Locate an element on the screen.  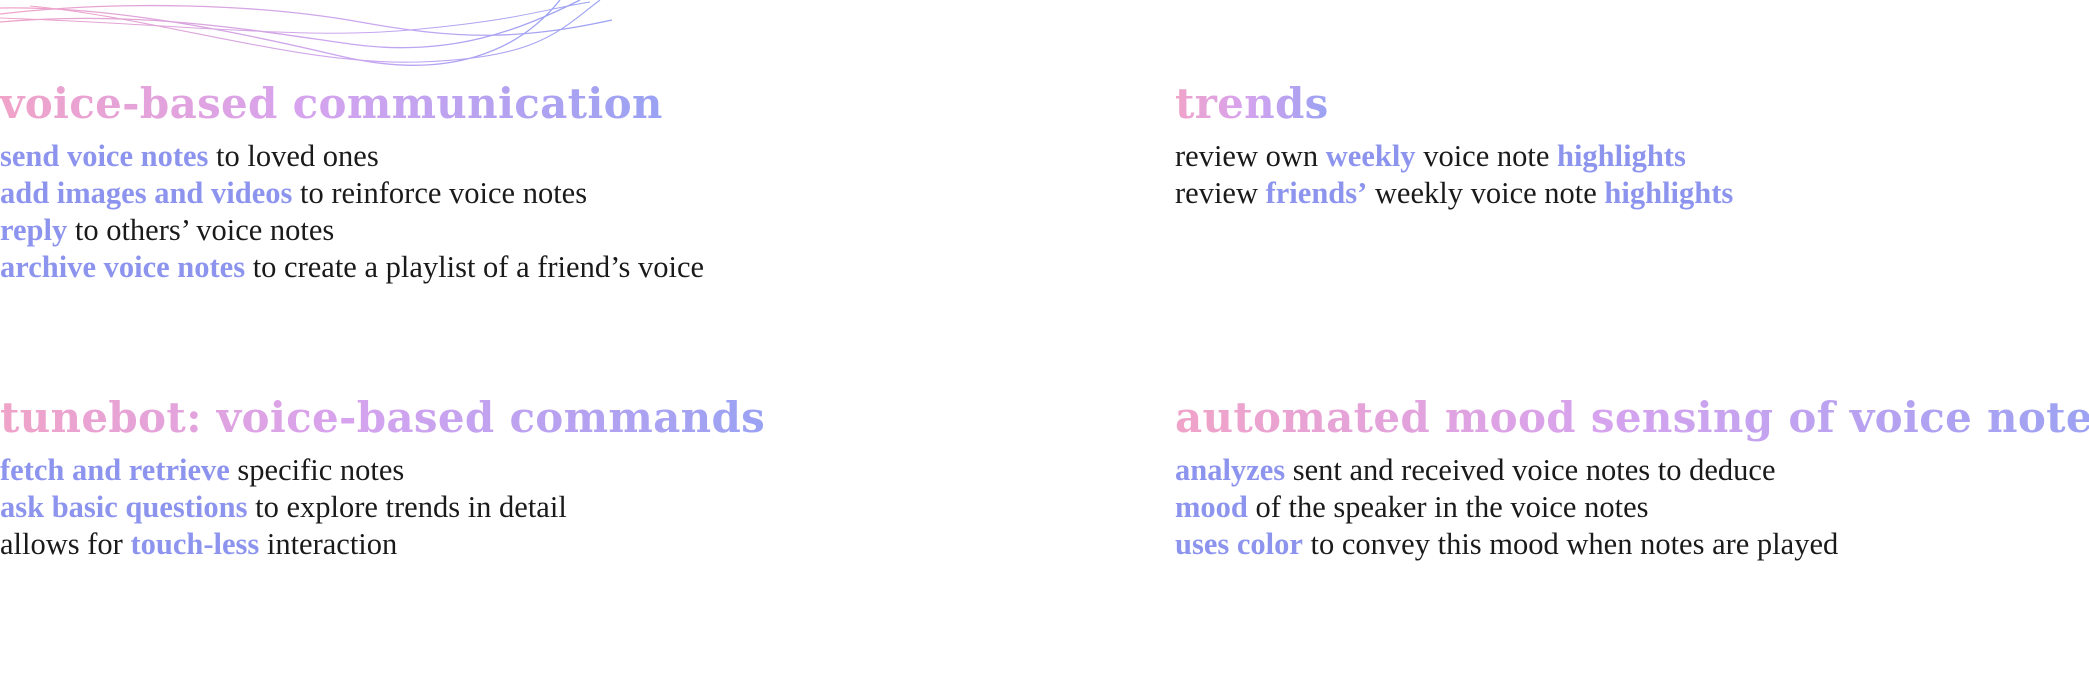
section-heading: trends is located at coordinates (1252, 104).